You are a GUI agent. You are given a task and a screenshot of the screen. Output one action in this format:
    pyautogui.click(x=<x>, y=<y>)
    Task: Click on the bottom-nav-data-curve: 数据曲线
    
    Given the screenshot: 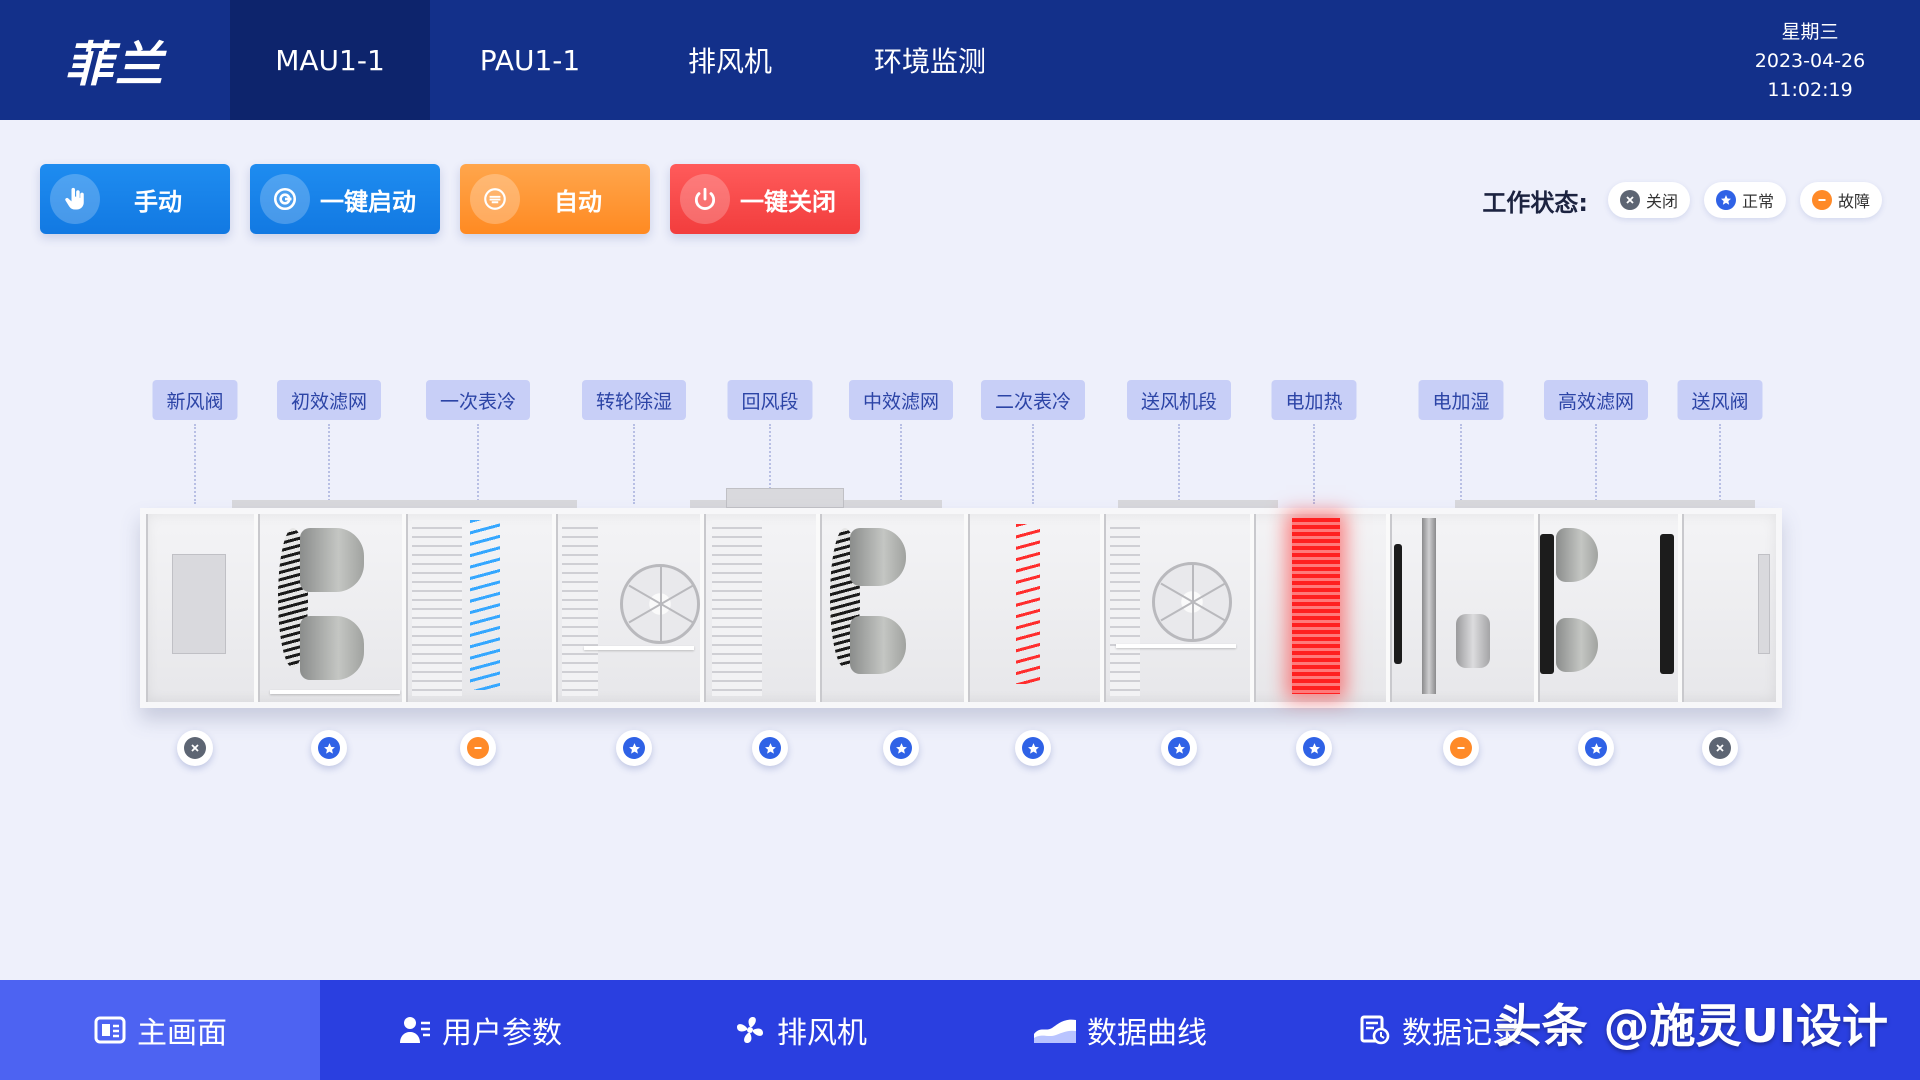 What is the action you would take?
    pyautogui.click(x=1120, y=1030)
    